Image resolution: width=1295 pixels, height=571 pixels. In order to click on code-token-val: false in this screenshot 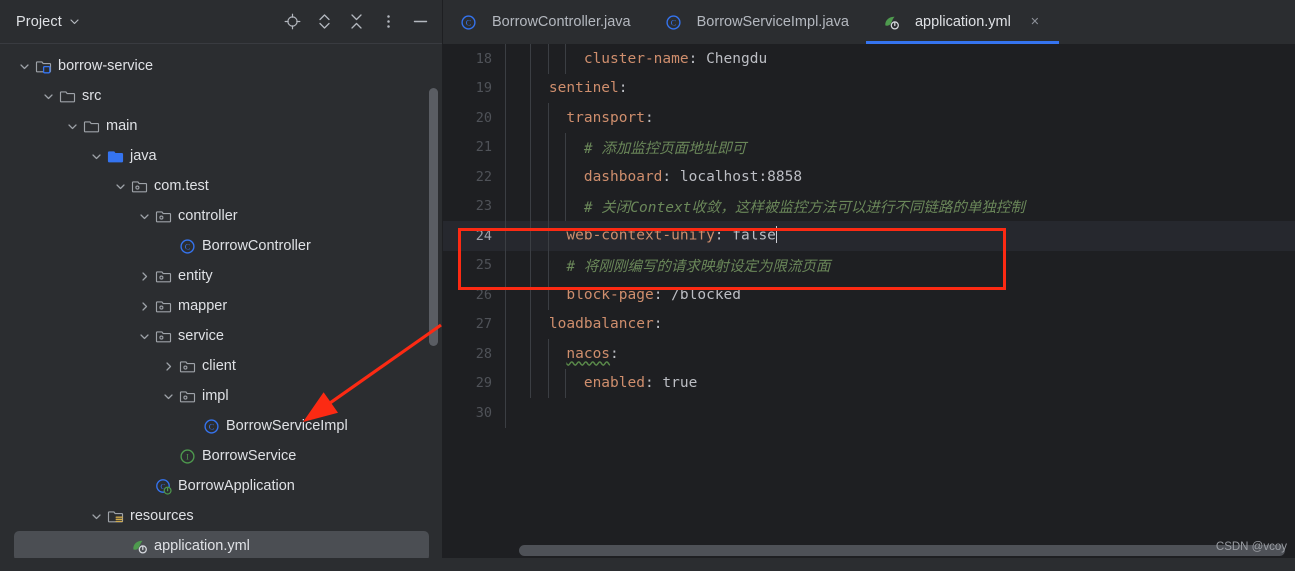, I will do `click(749, 235)`.